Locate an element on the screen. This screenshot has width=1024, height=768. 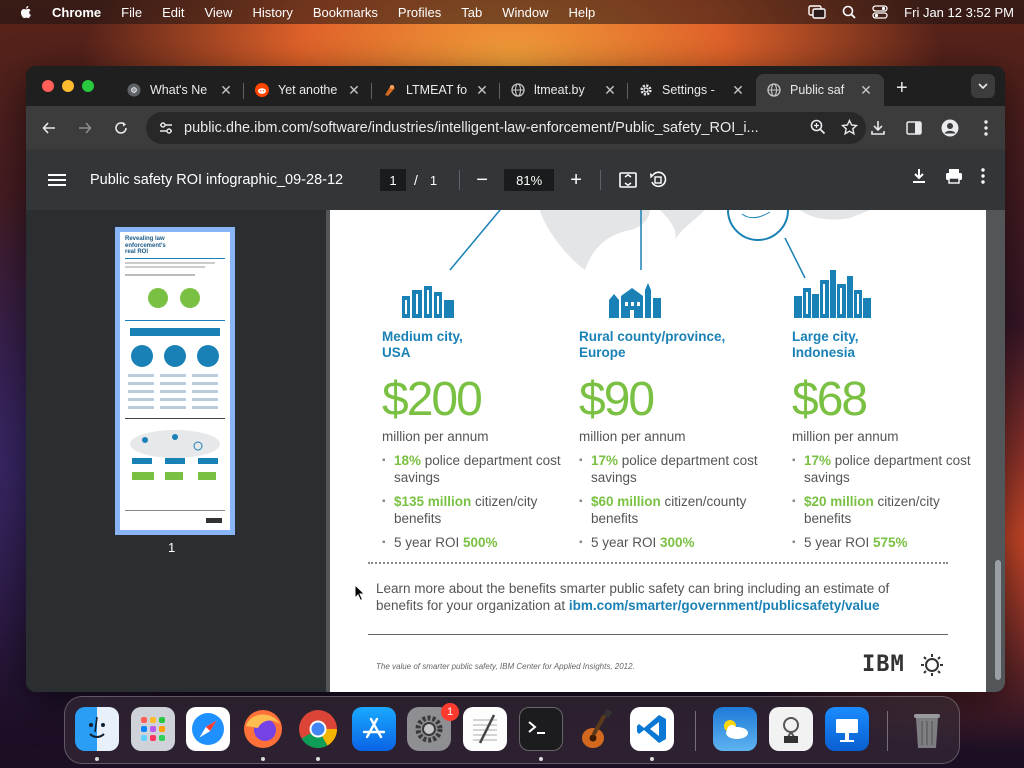
new-tab-button: + is located at coordinates (902, 88).